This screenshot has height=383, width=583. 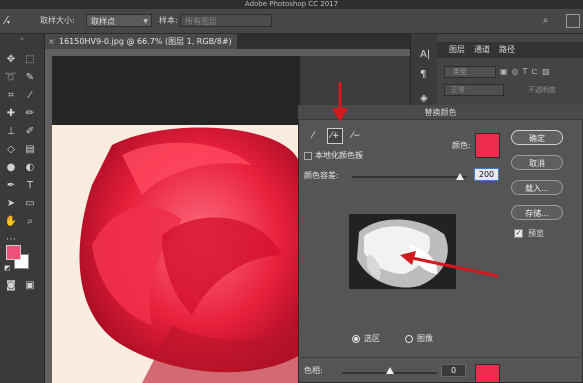 What do you see at coordinates (409, 339) in the screenshot?
I see `image-radio` at bounding box center [409, 339].